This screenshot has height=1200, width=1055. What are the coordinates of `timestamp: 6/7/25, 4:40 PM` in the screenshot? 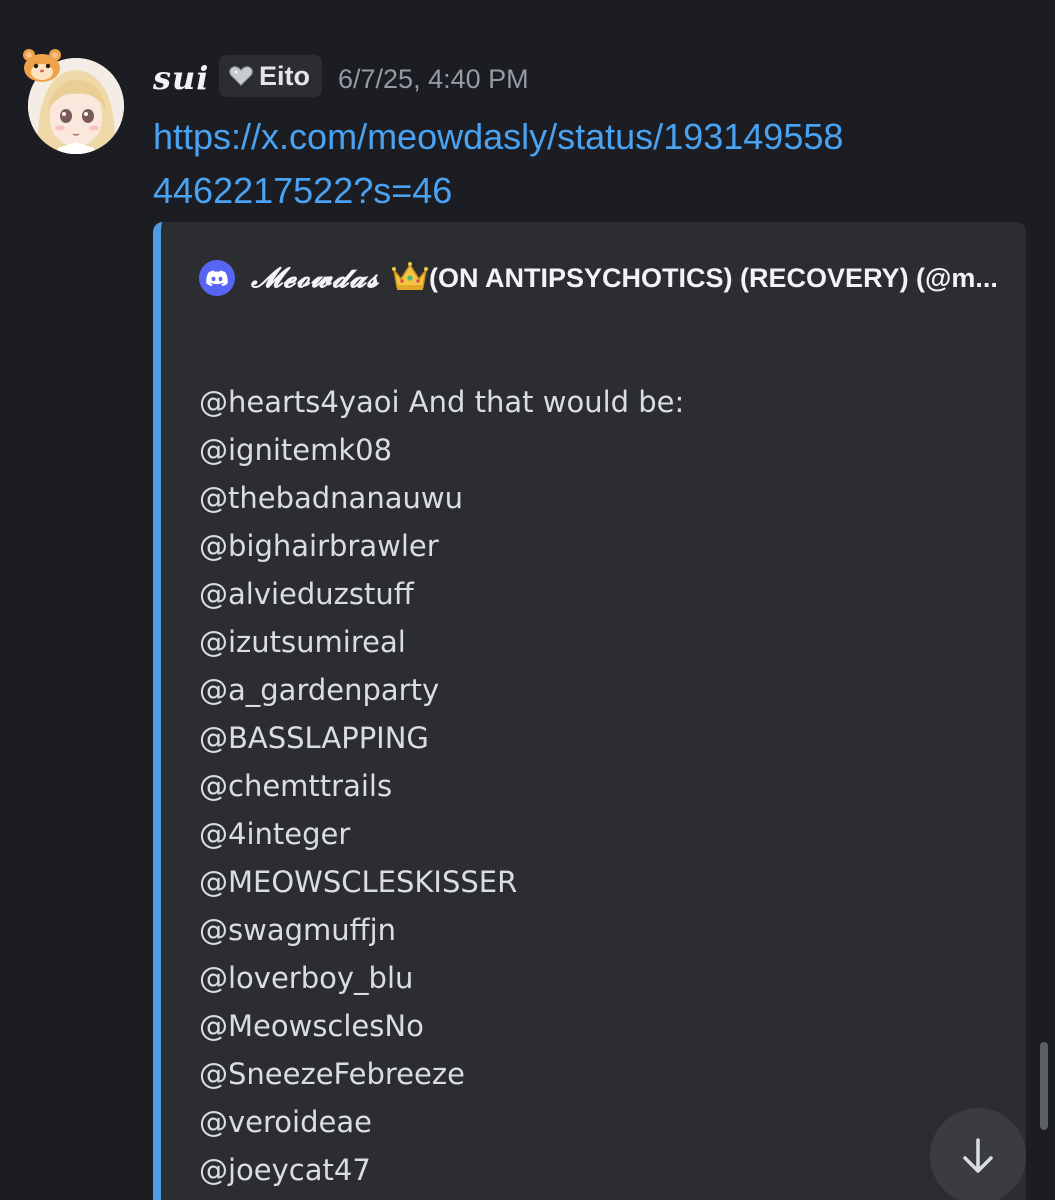 It's located at (433, 79).